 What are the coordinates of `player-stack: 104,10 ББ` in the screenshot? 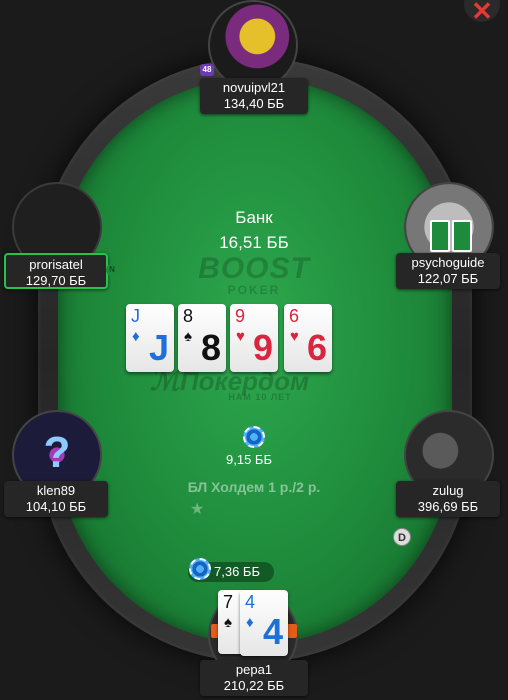 It's located at (56, 506).